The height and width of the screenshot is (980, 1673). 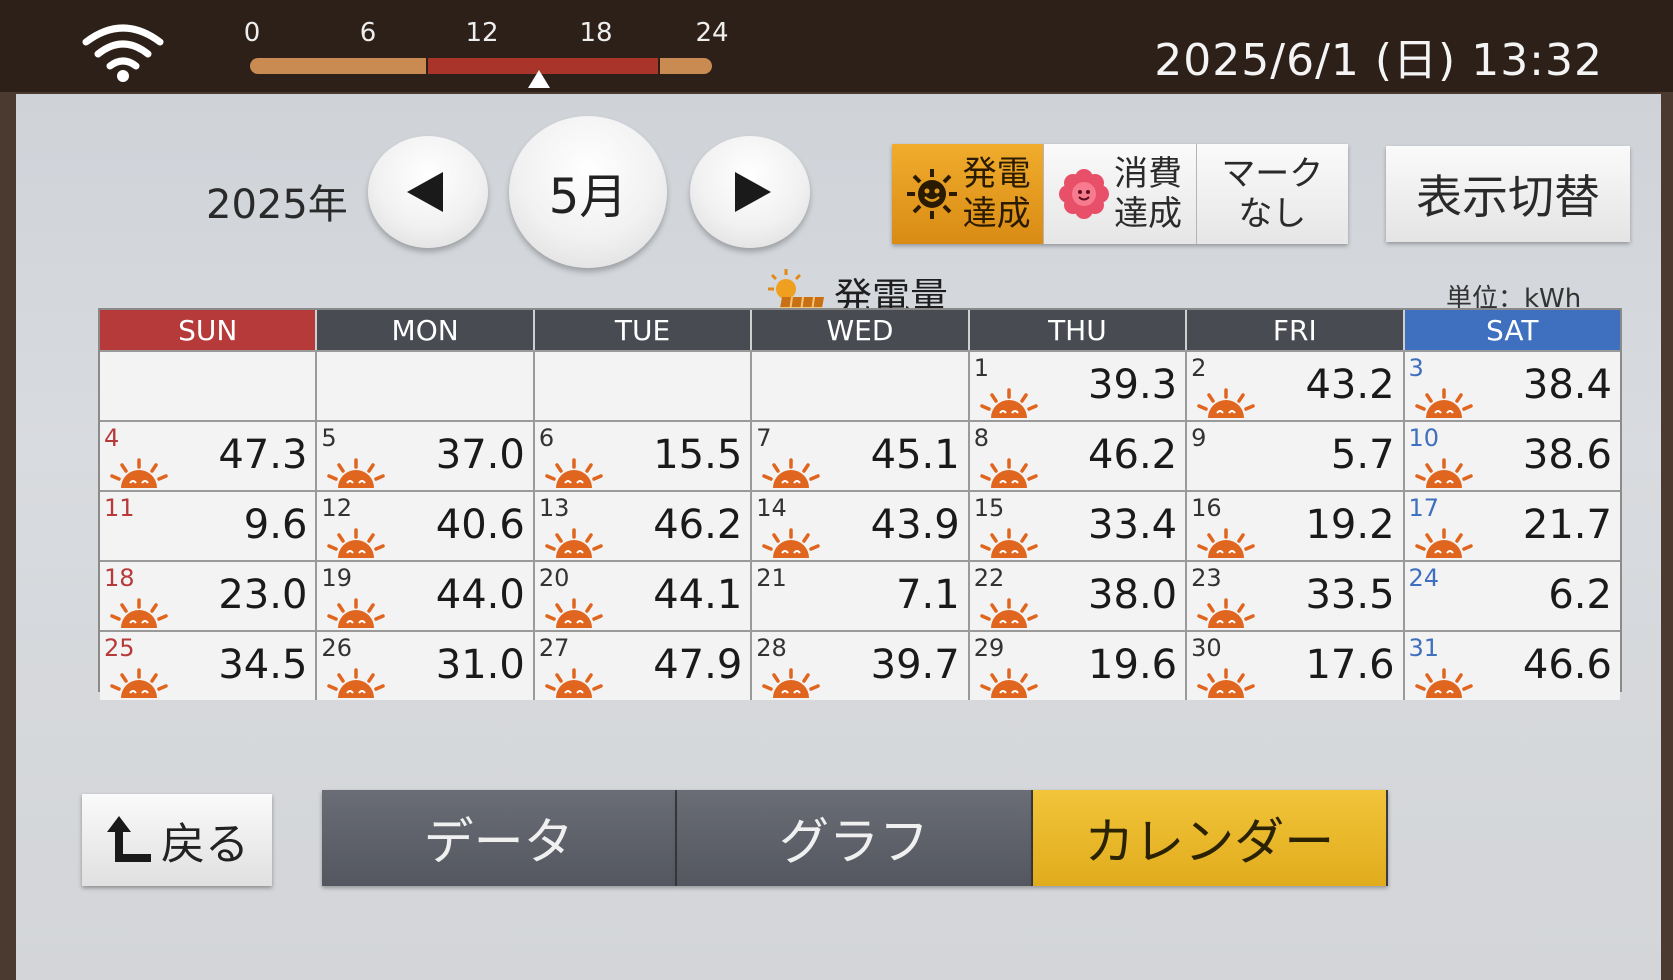 I want to click on time-segment-evening, so click(x=686, y=66).